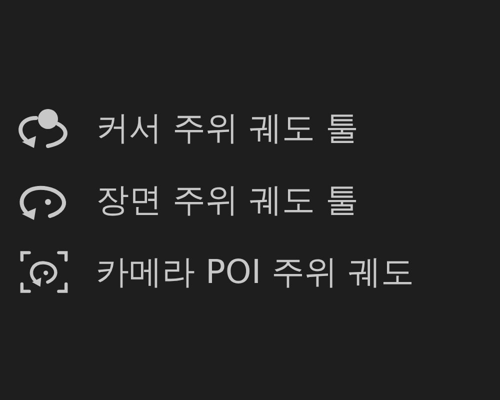 This screenshot has height=400, width=500. What do you see at coordinates (255, 271) in the screenshot?
I see `menu-item-label: 카메라 POI 주위 궤도` at bounding box center [255, 271].